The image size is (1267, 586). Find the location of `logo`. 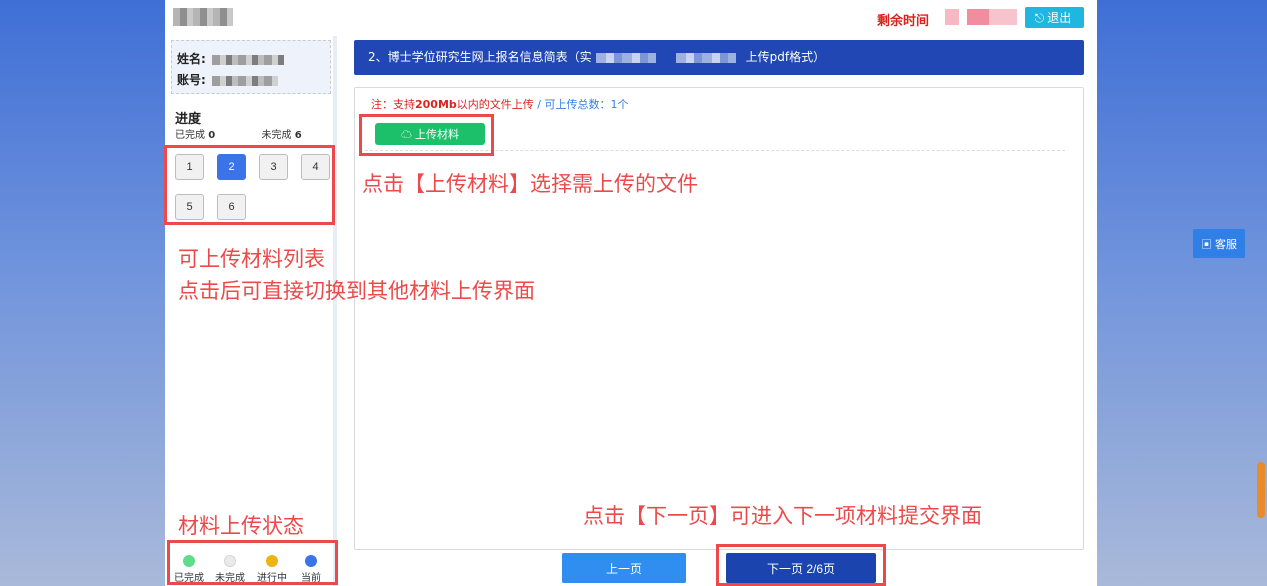

logo is located at coordinates (203, 17).